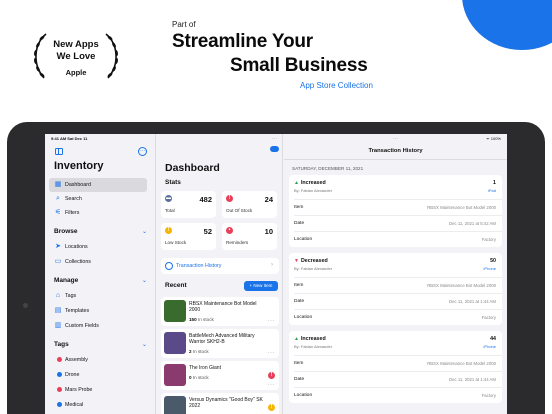 The height and width of the screenshot is (414, 552). I want to click on custom-fields-icon: ▥, so click(58, 325).